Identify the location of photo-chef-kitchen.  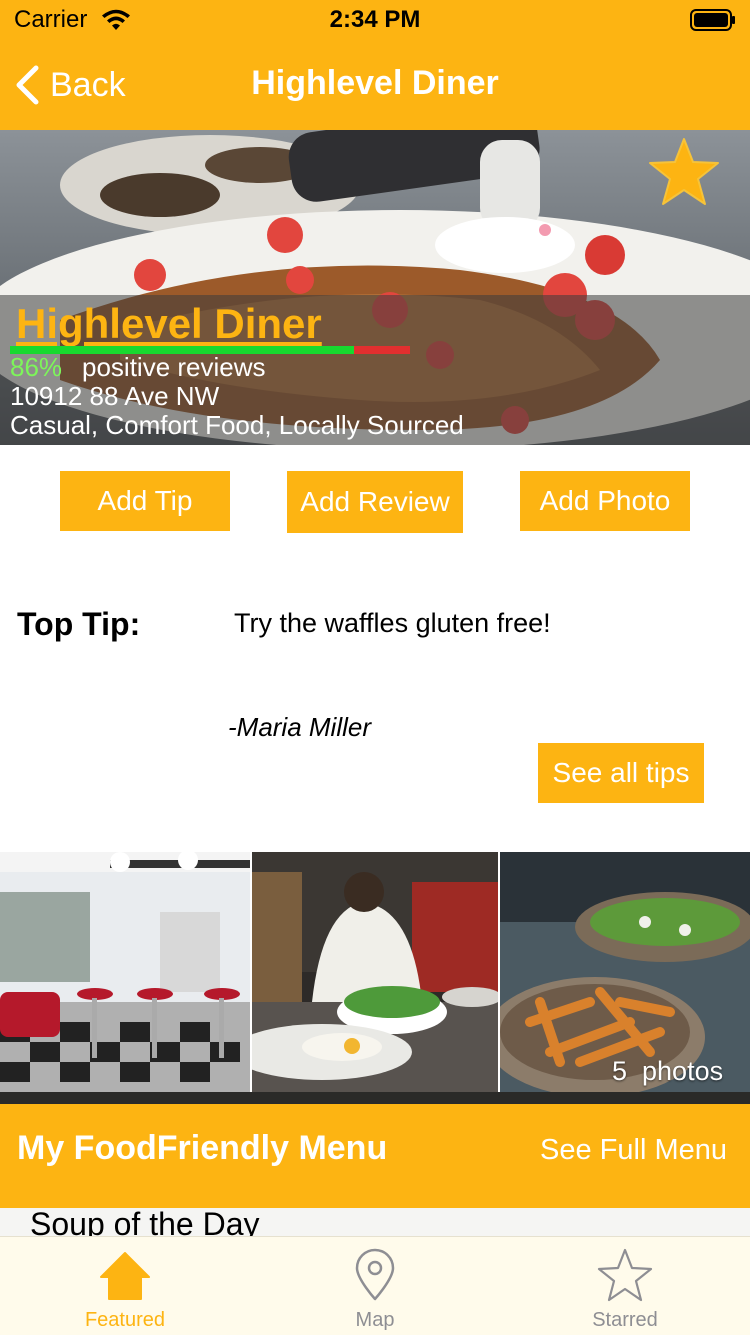
(375, 972).